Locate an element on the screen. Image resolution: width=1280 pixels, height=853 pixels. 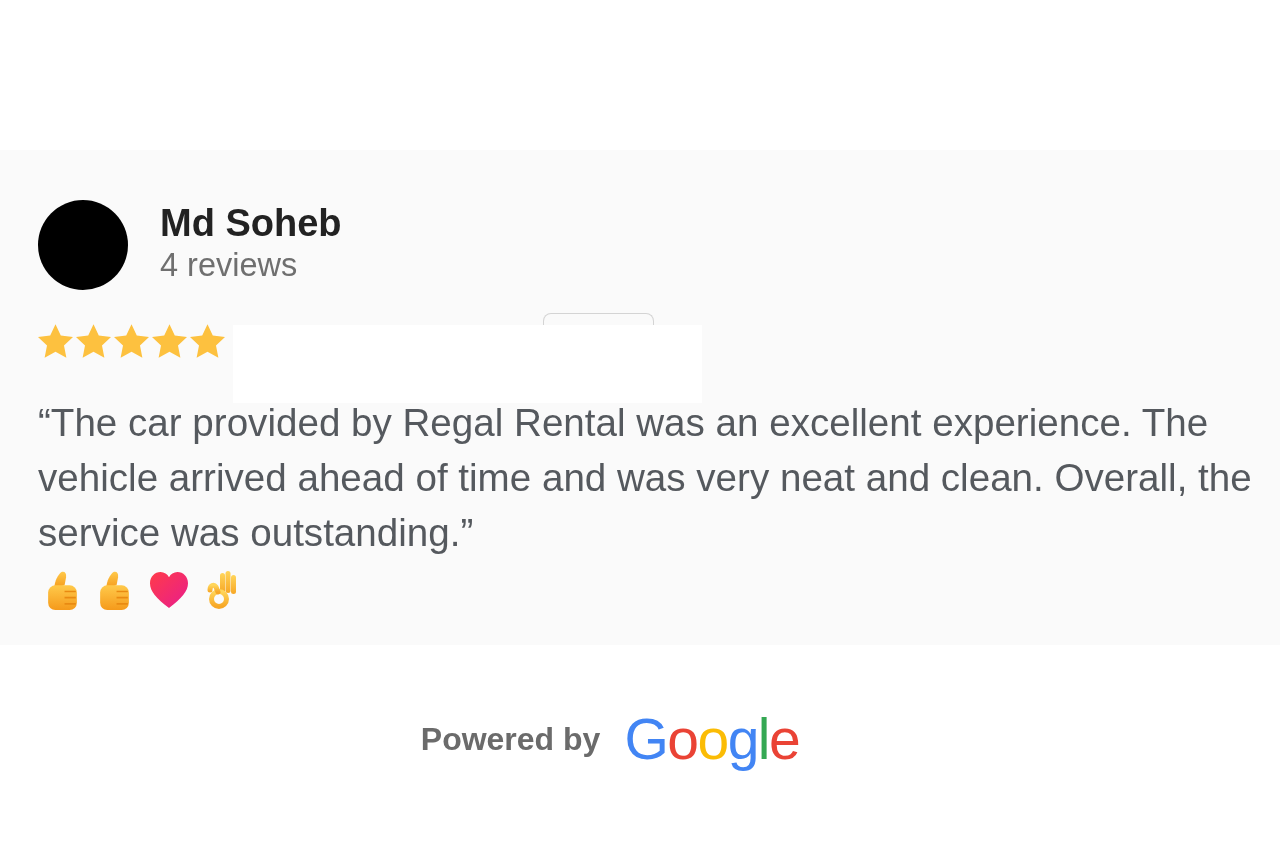
heart-icon is located at coordinates (169, 590).